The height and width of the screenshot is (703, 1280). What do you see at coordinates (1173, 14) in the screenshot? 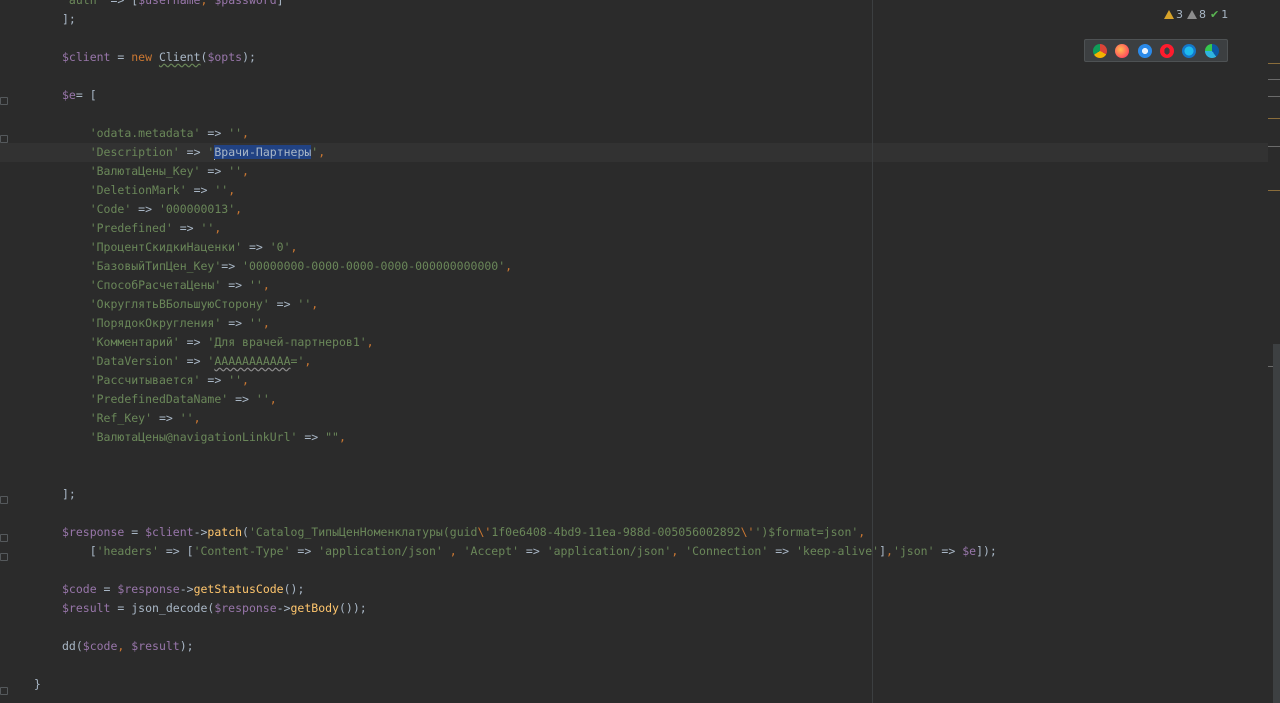
I see `warnings-indicator: 3` at bounding box center [1173, 14].